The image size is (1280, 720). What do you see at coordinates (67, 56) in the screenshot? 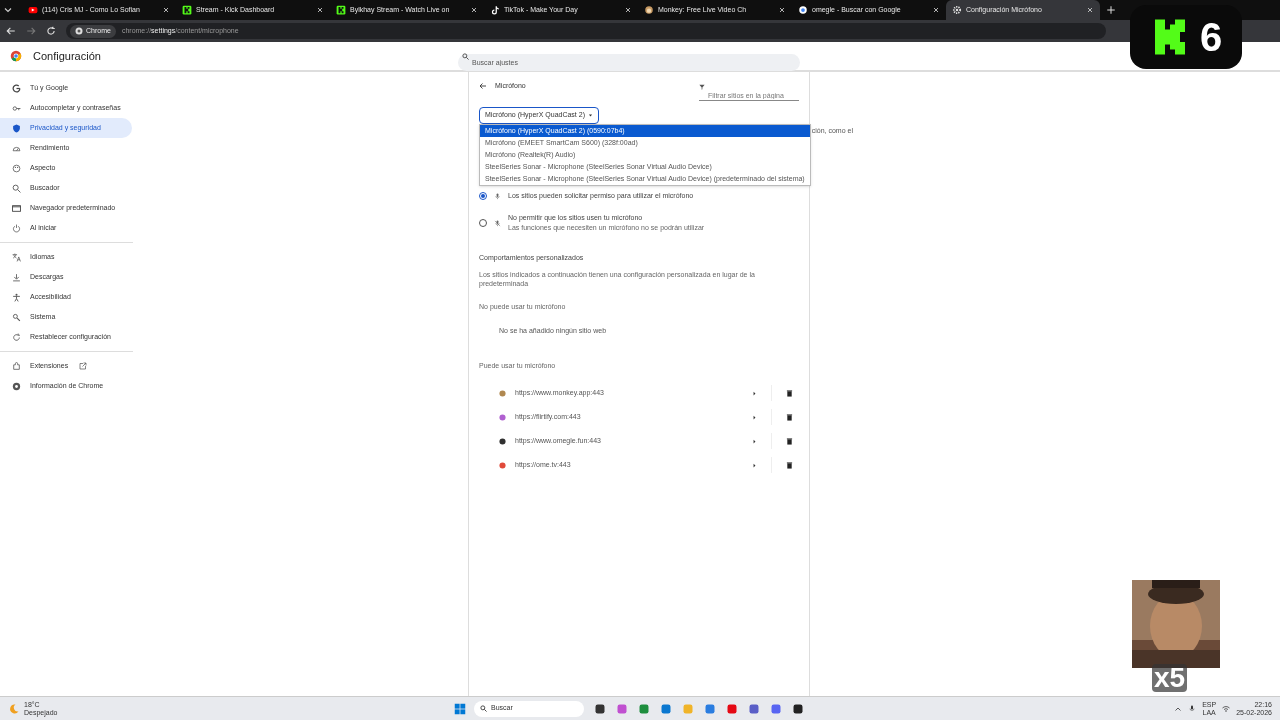
I see `page-title: Configuración` at bounding box center [67, 56].